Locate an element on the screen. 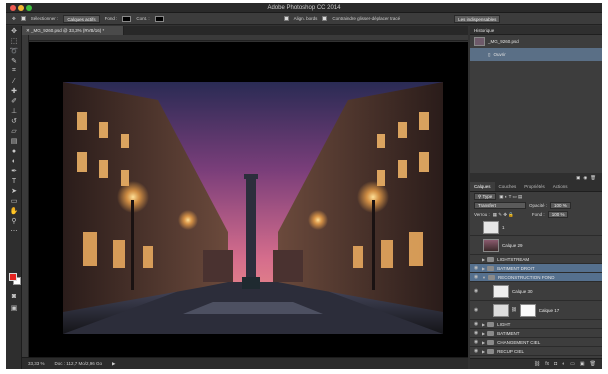 The height and width of the screenshot is (374, 608). screen-mode-icon: ▣ is located at coordinates (14, 308).